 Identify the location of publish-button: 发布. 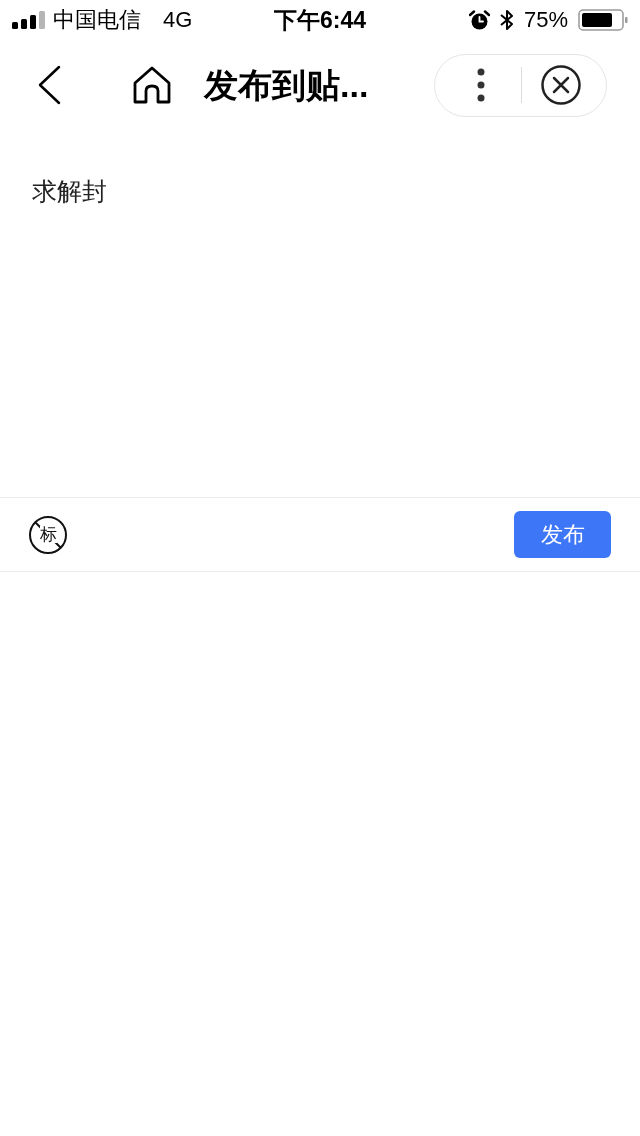
(562, 534).